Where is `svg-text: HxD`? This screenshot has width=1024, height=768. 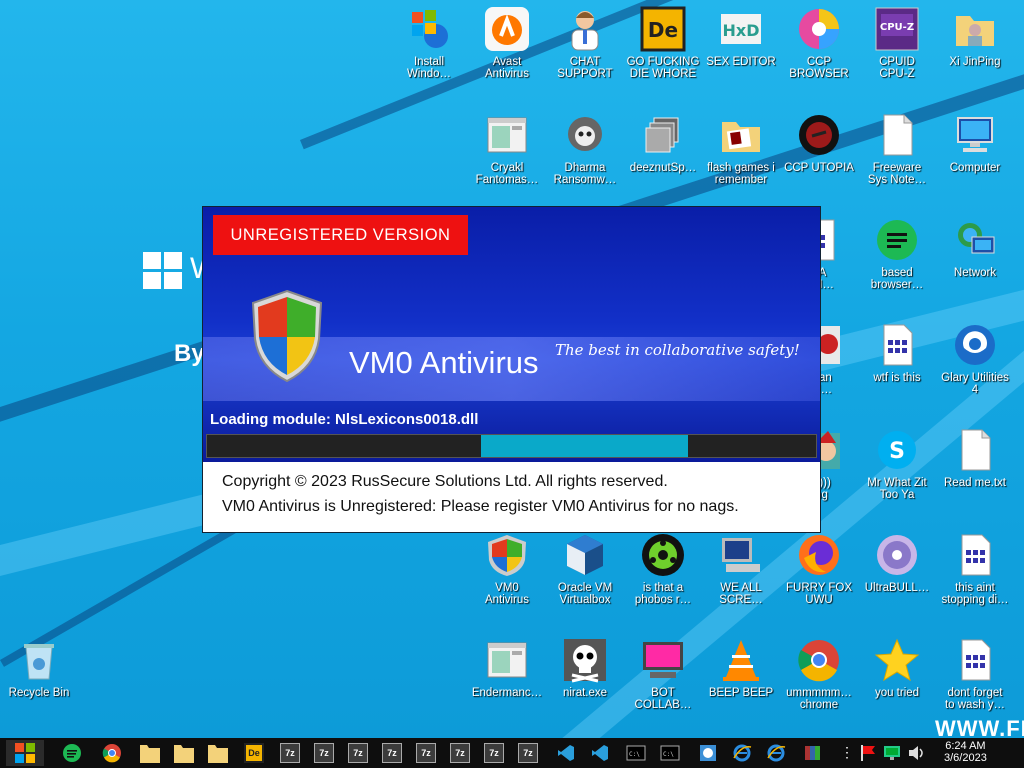 svg-text: HxD is located at coordinates (741, 30).